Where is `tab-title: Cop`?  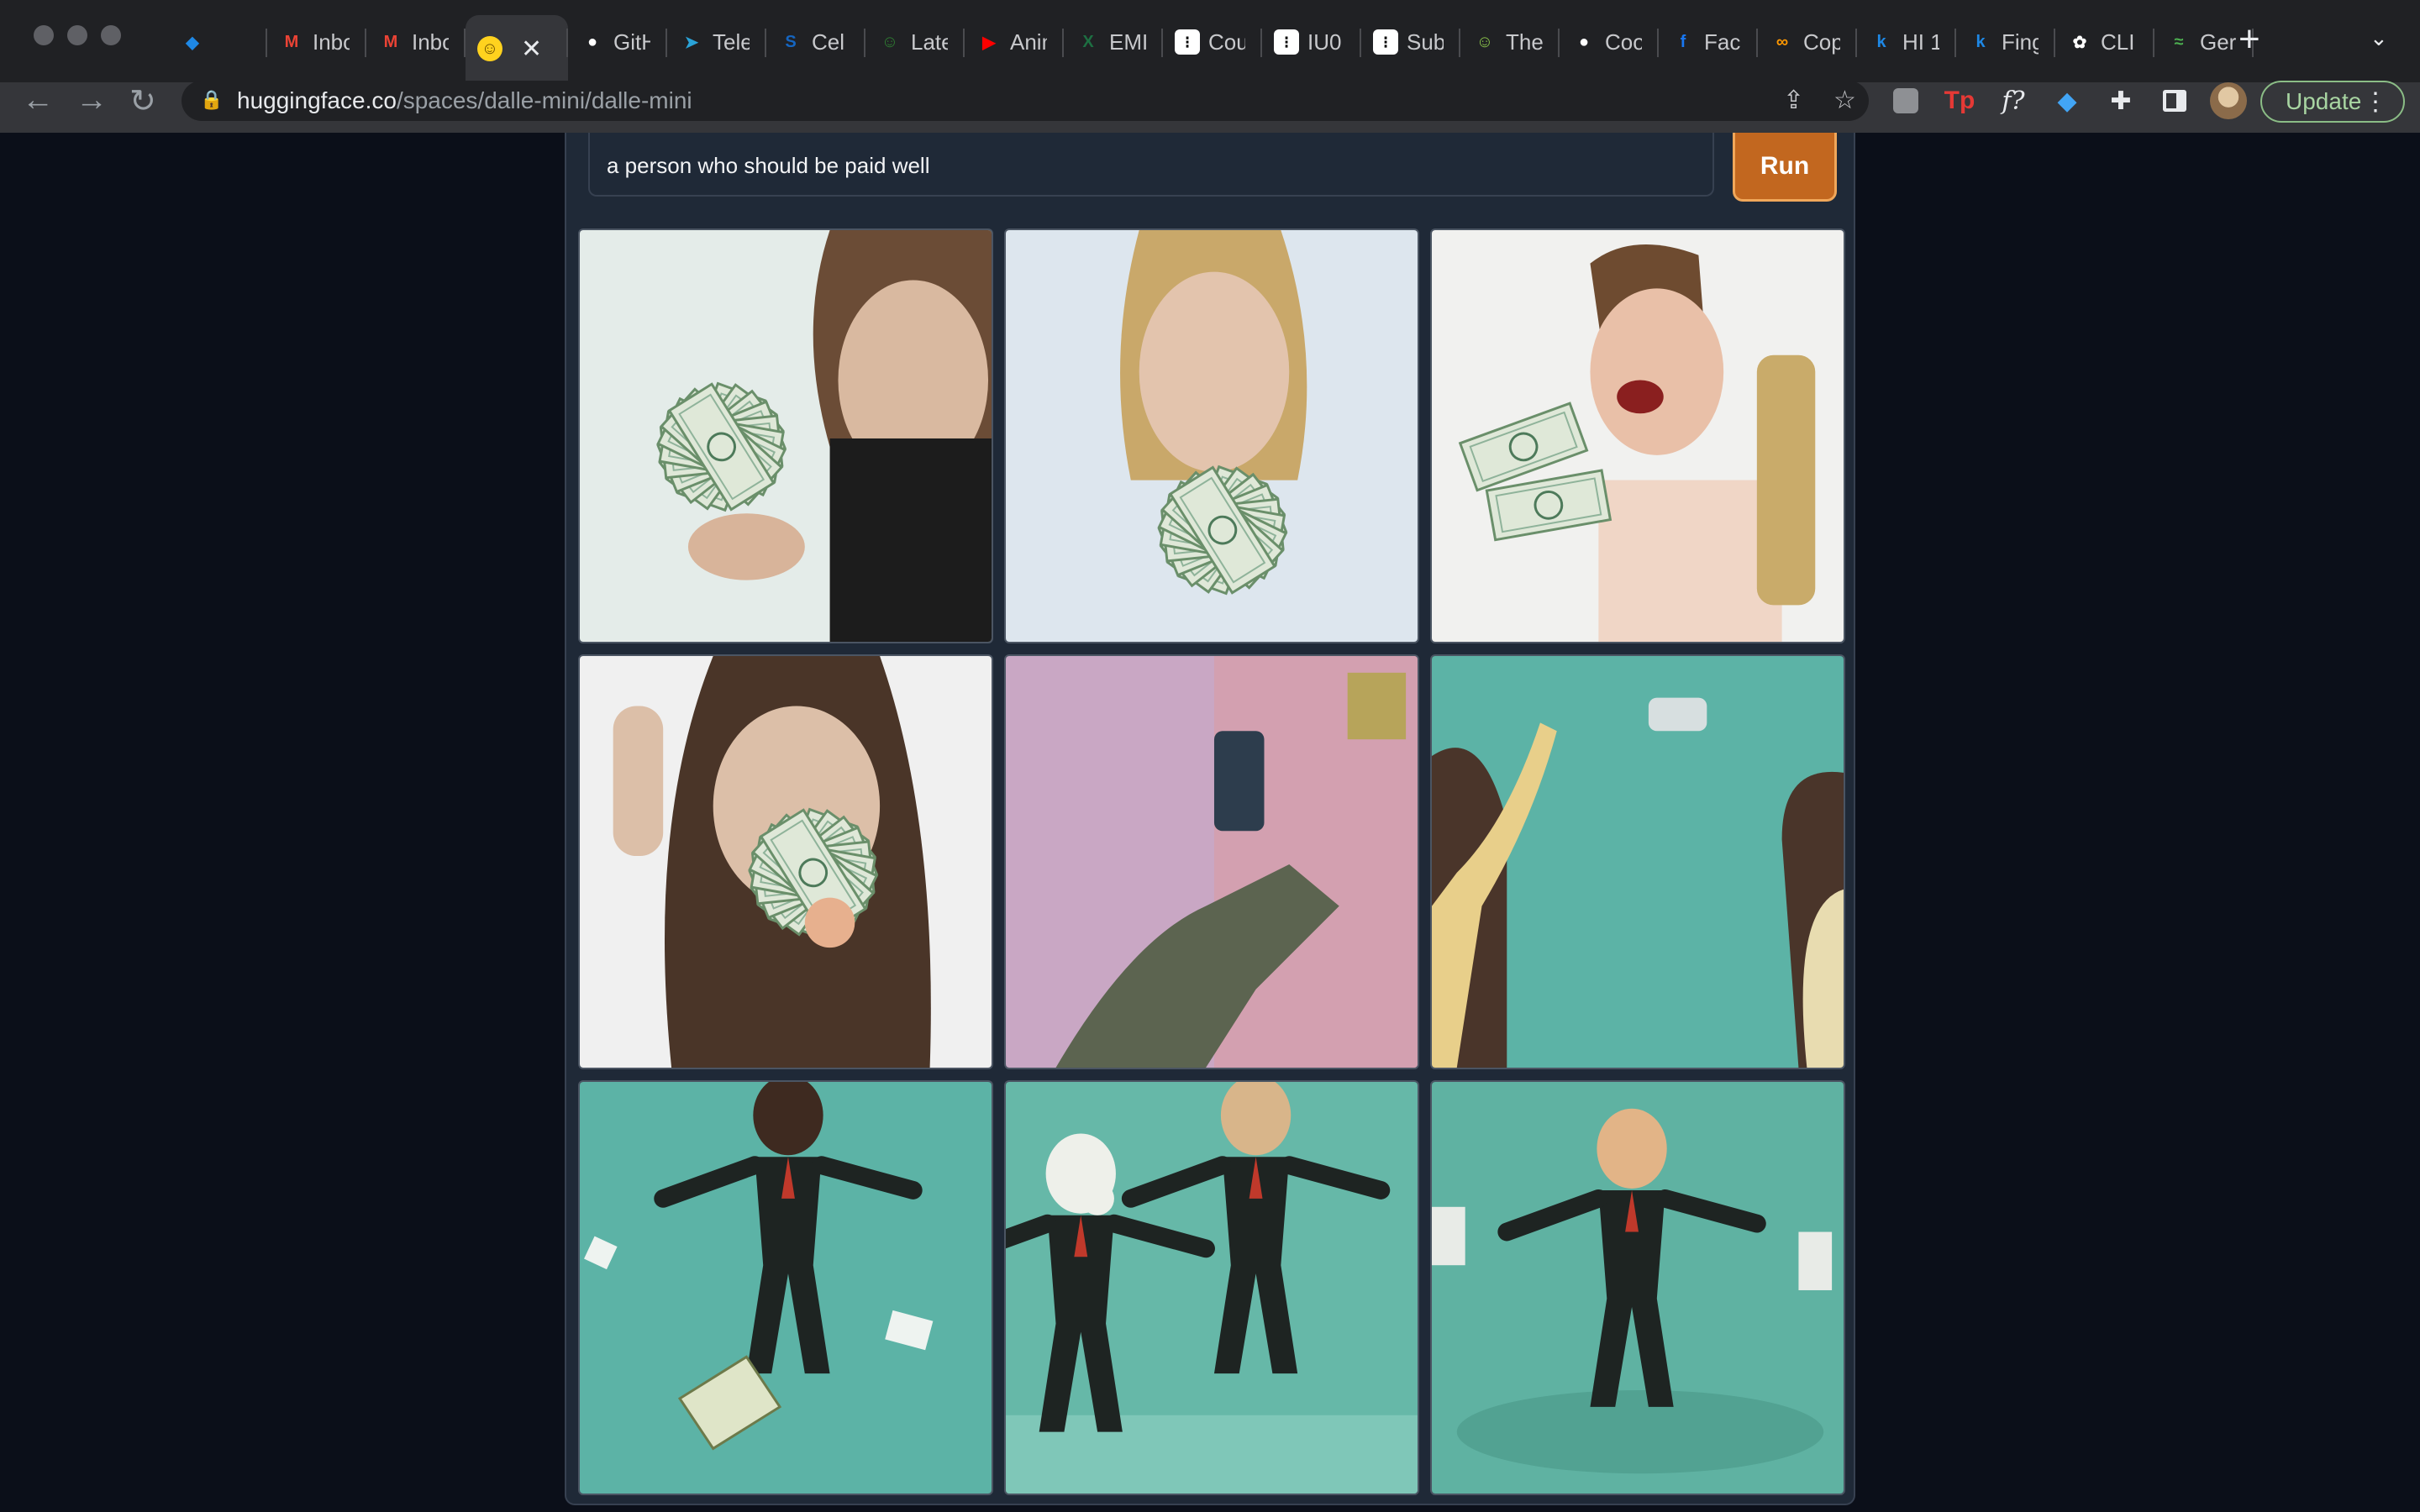 tab-title: Cop is located at coordinates (1821, 42).